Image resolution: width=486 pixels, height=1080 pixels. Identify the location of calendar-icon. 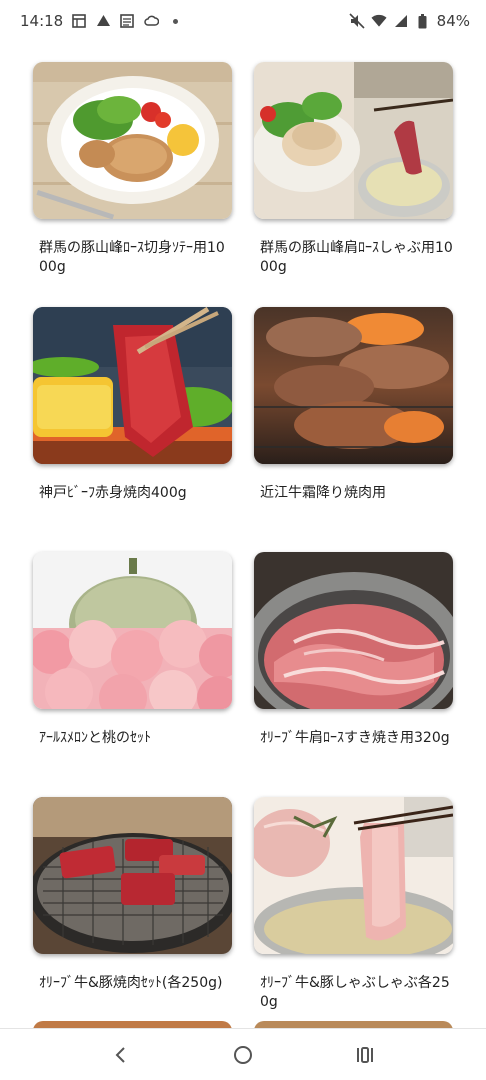
(79, 21).